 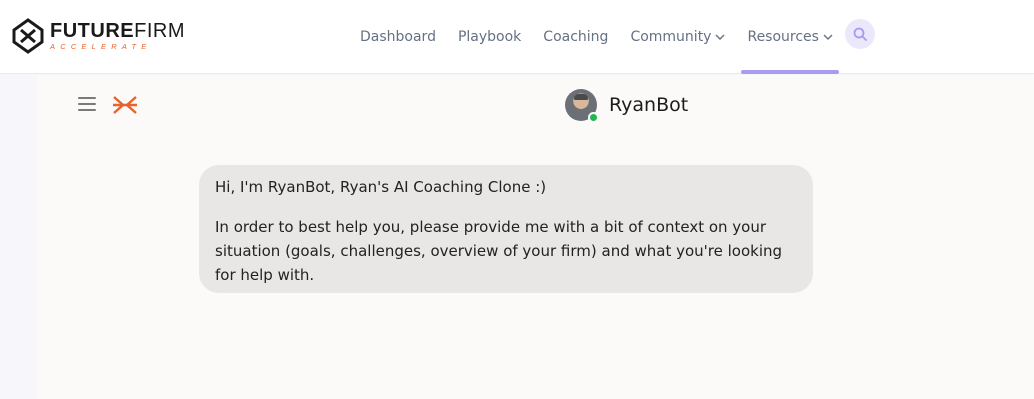 I want to click on left-sidebar-strip, so click(x=18, y=237).